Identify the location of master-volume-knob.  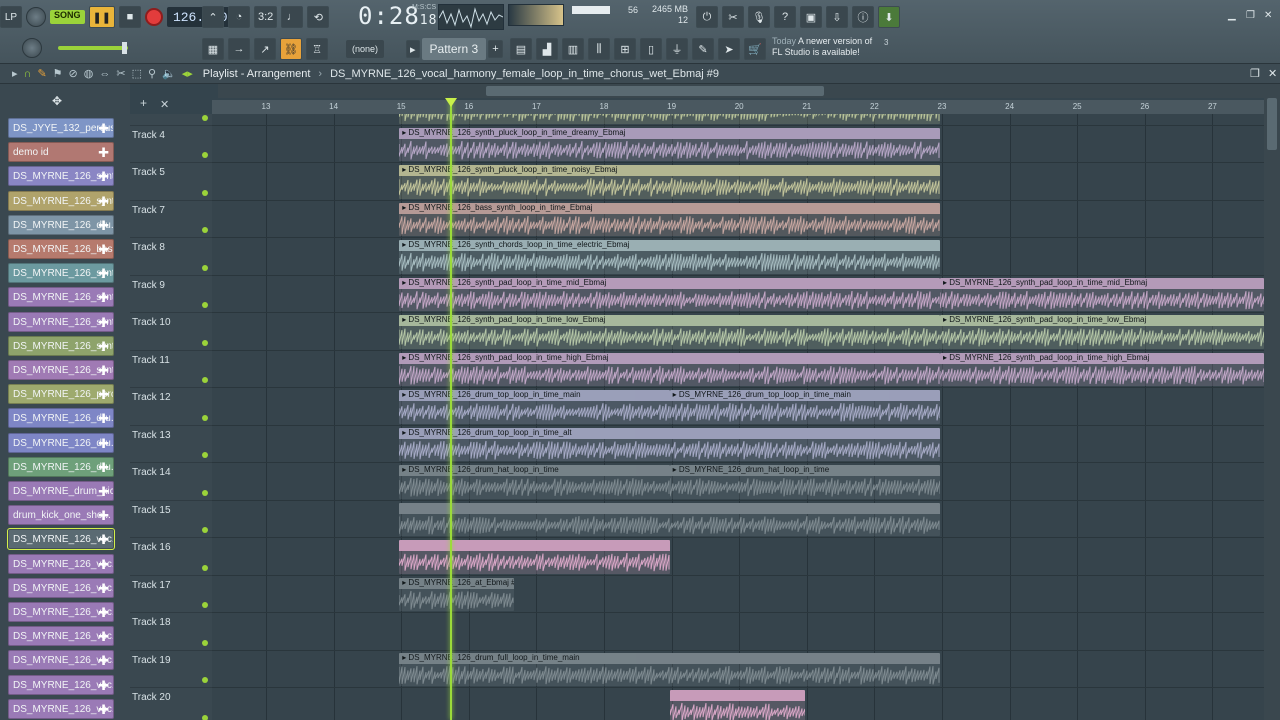
(32, 48).